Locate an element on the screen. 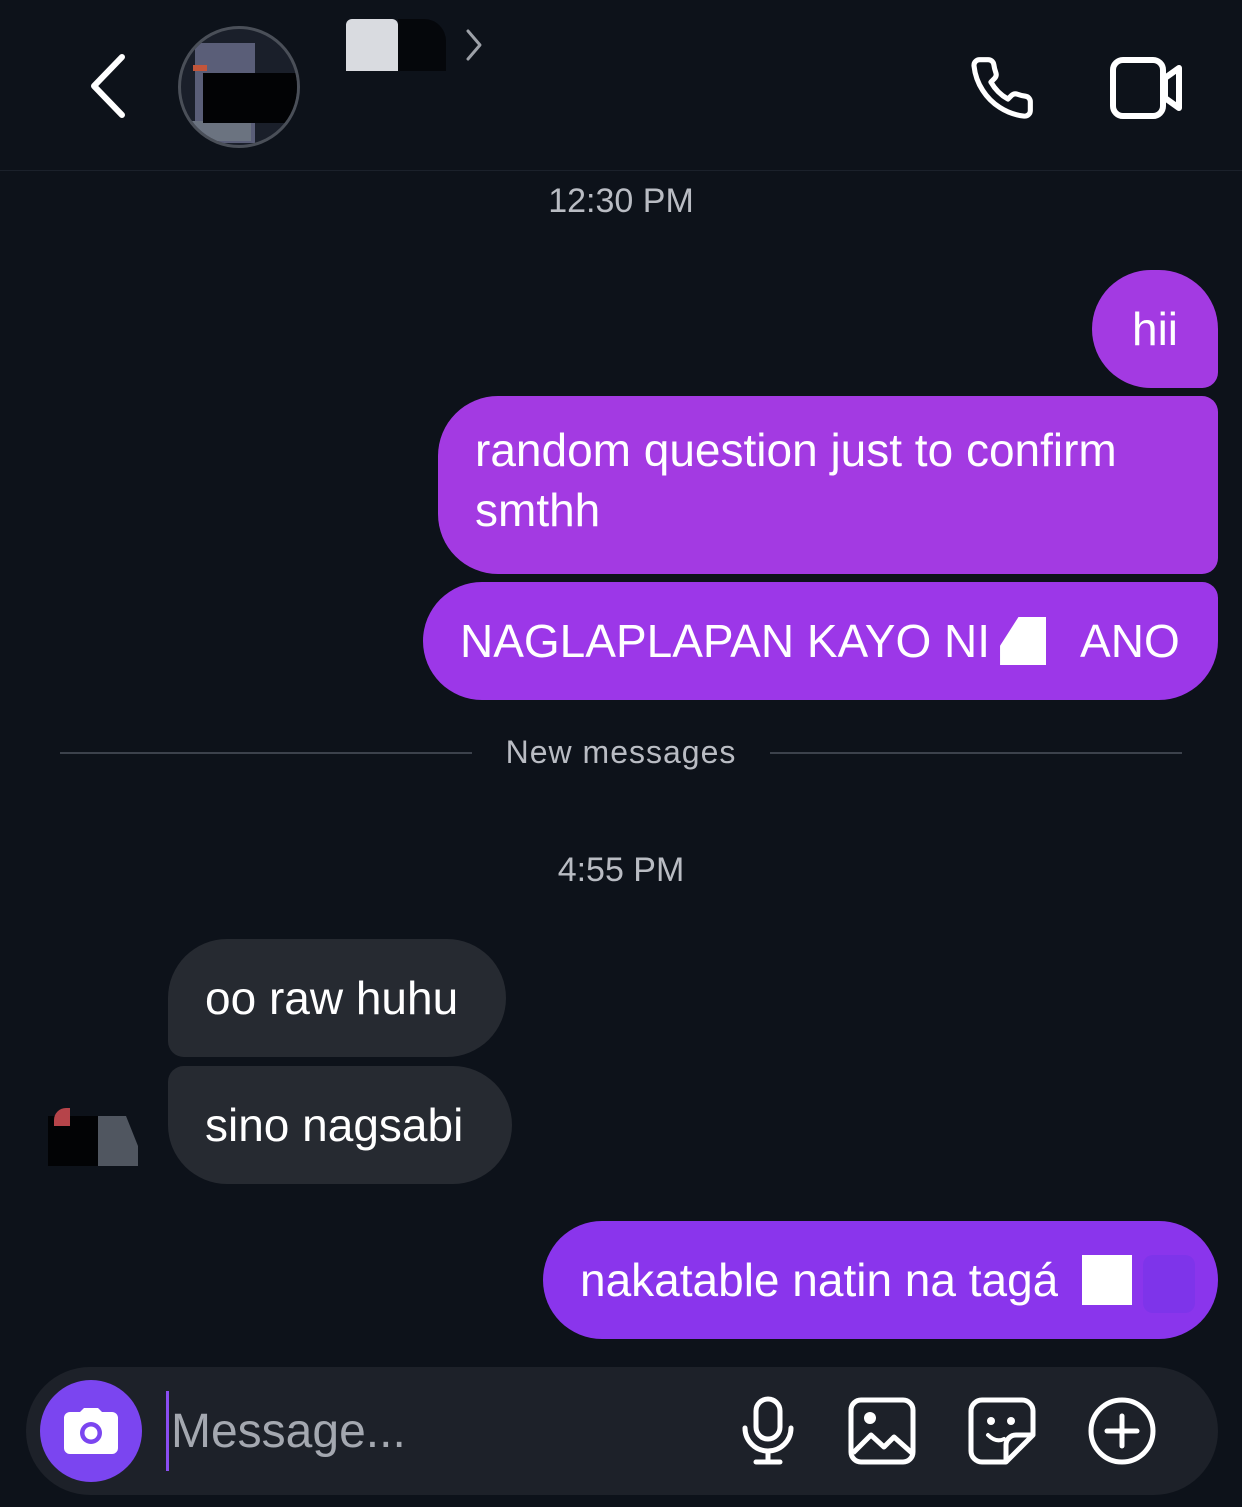  camera-button is located at coordinates (91, 1431).